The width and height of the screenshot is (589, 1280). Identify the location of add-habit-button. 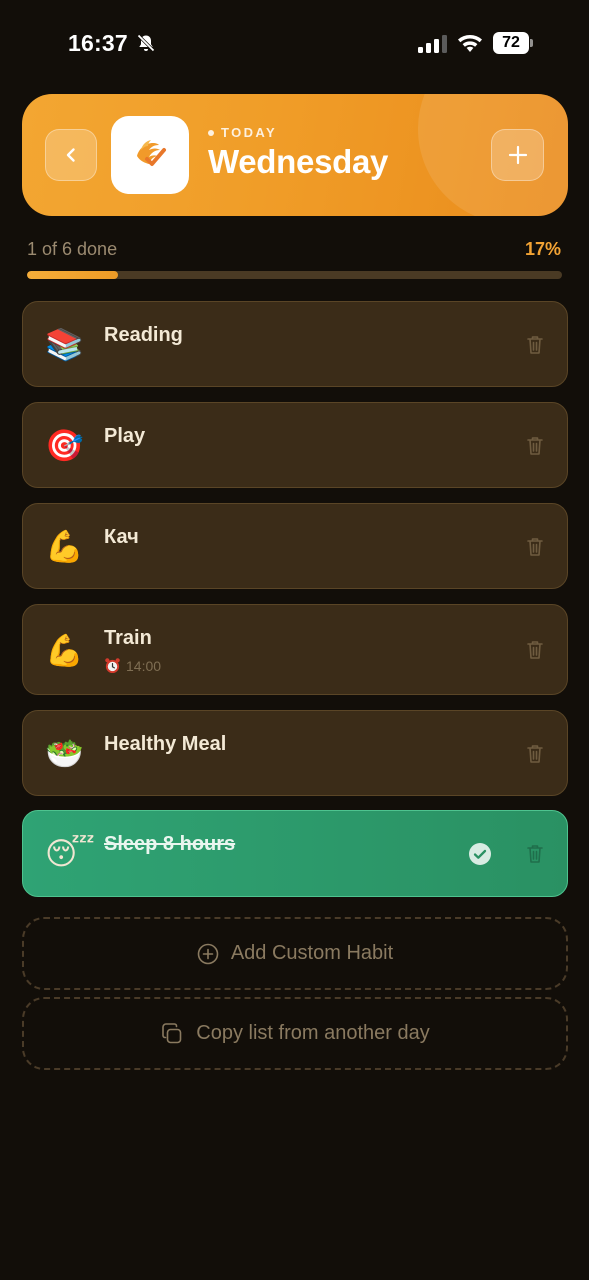
(517, 155).